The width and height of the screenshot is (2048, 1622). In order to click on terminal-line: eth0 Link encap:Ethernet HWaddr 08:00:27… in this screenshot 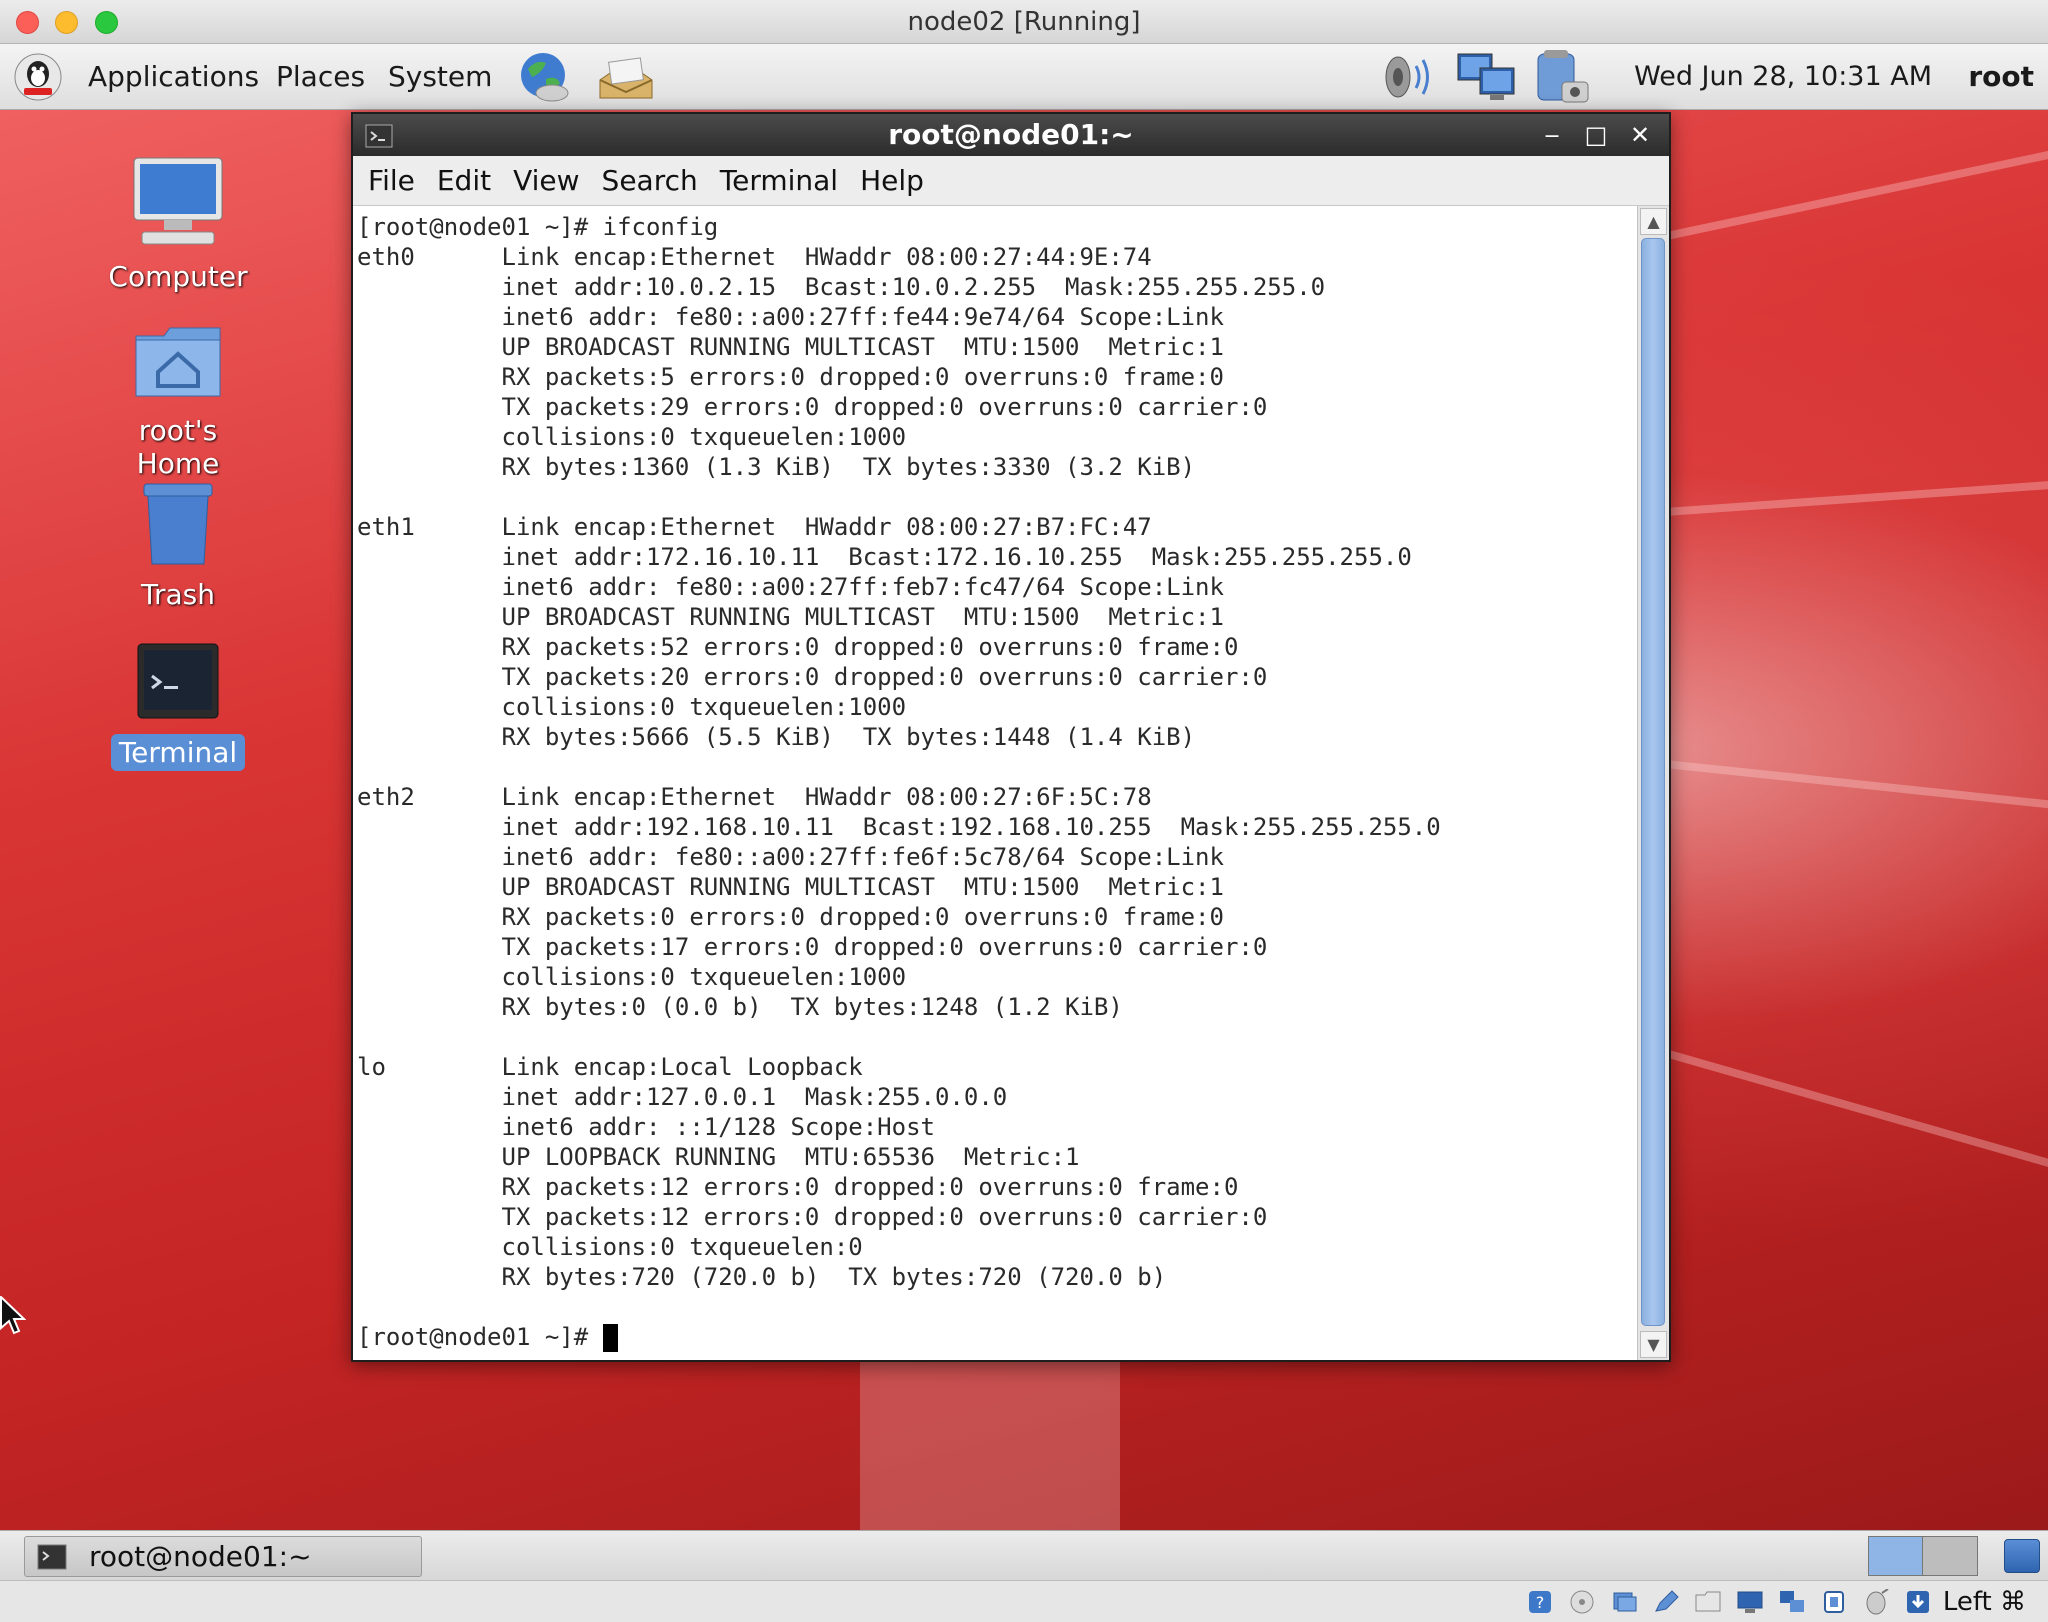, I will do `click(754, 257)`.